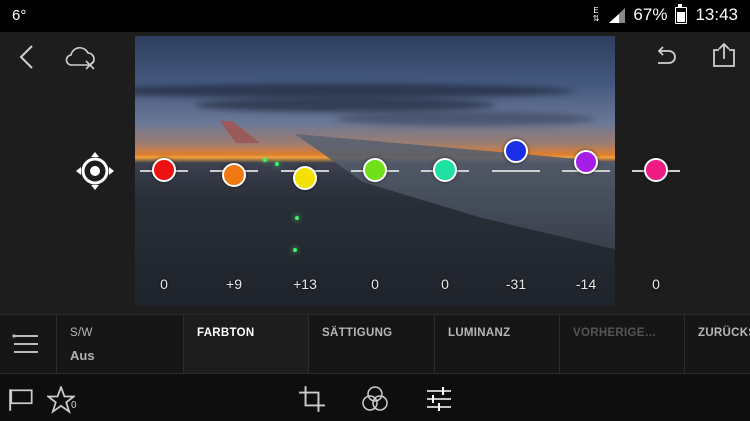  What do you see at coordinates (22, 400) in the screenshot?
I see `flag-icon` at bounding box center [22, 400].